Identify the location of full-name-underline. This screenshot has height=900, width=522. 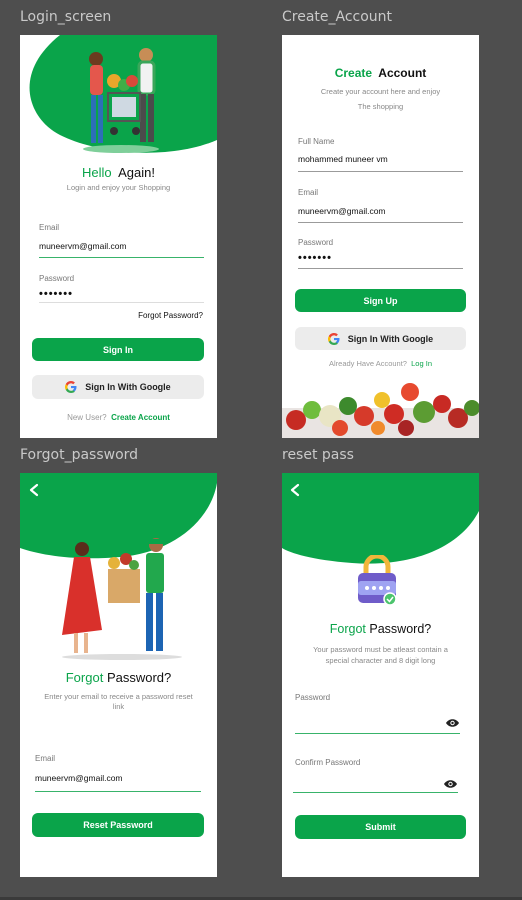
(380, 171).